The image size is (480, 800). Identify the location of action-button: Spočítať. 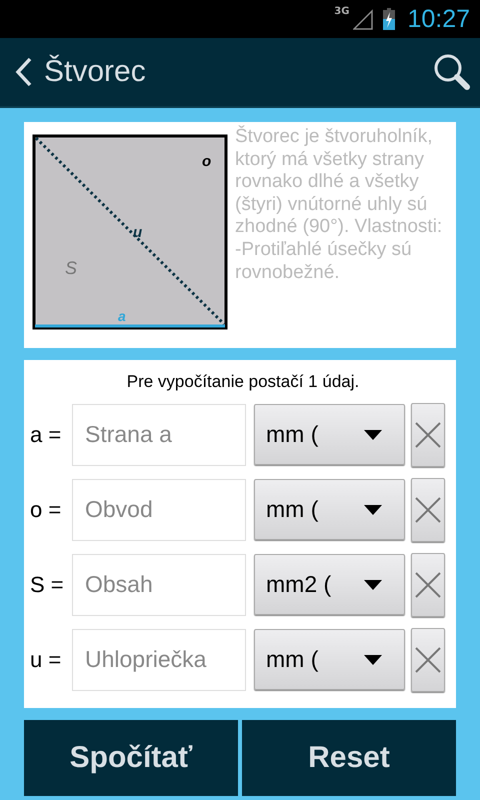
(131, 758).